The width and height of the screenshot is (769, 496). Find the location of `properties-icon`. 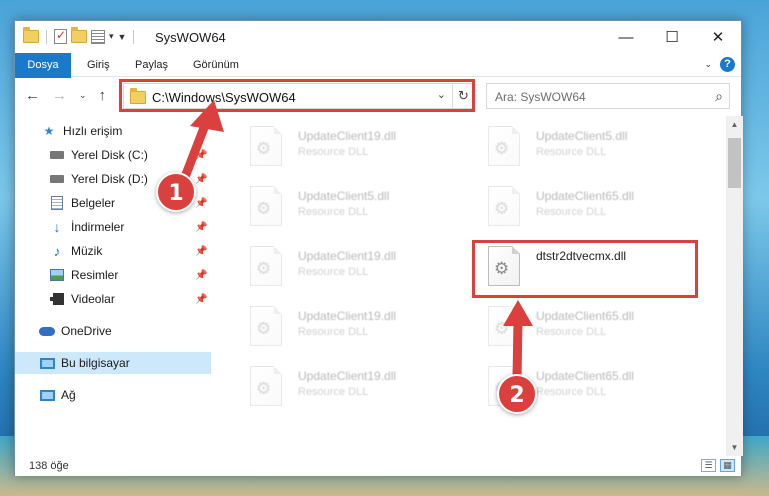

properties-icon is located at coordinates (98, 36).